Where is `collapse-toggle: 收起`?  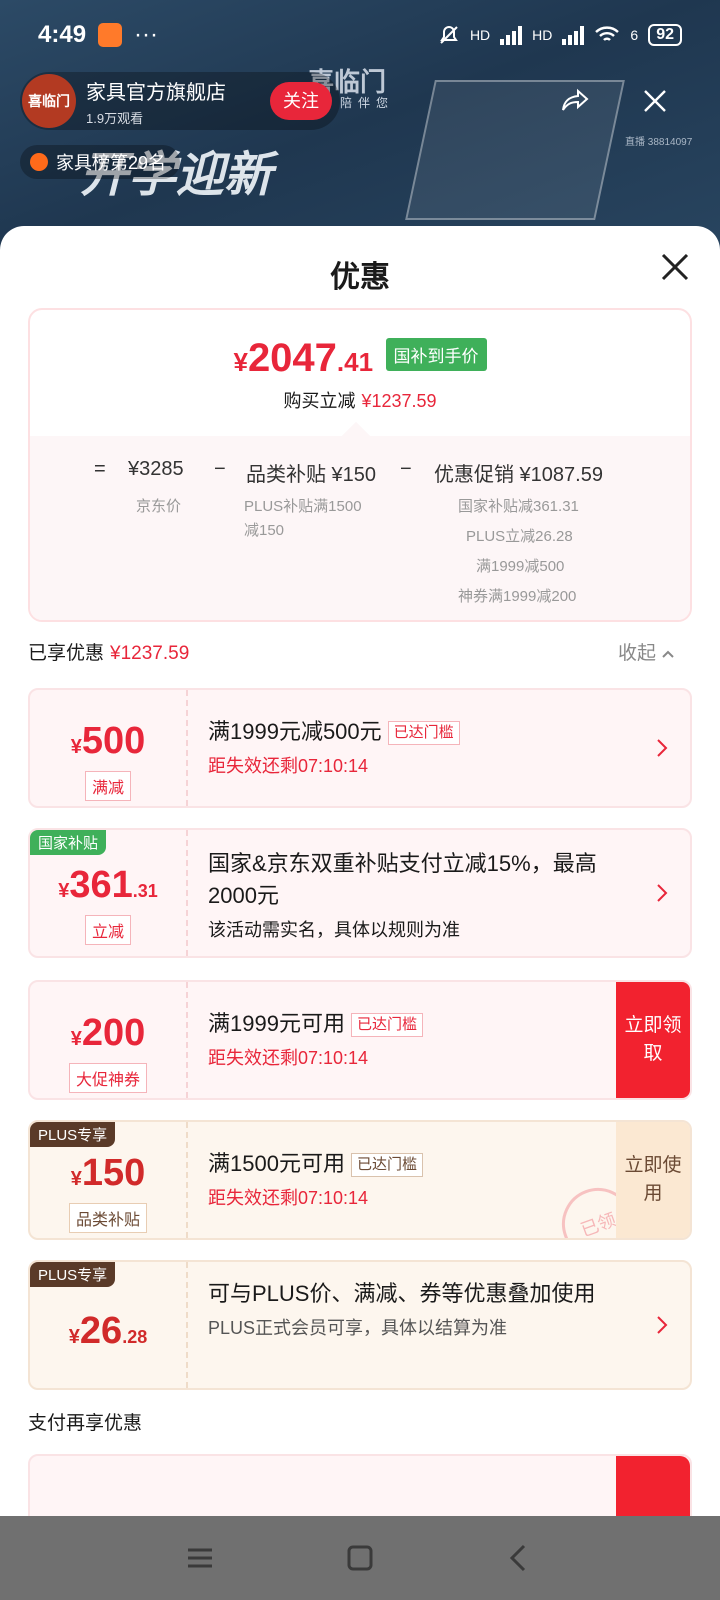 collapse-toggle: 收起 is located at coordinates (646, 651).